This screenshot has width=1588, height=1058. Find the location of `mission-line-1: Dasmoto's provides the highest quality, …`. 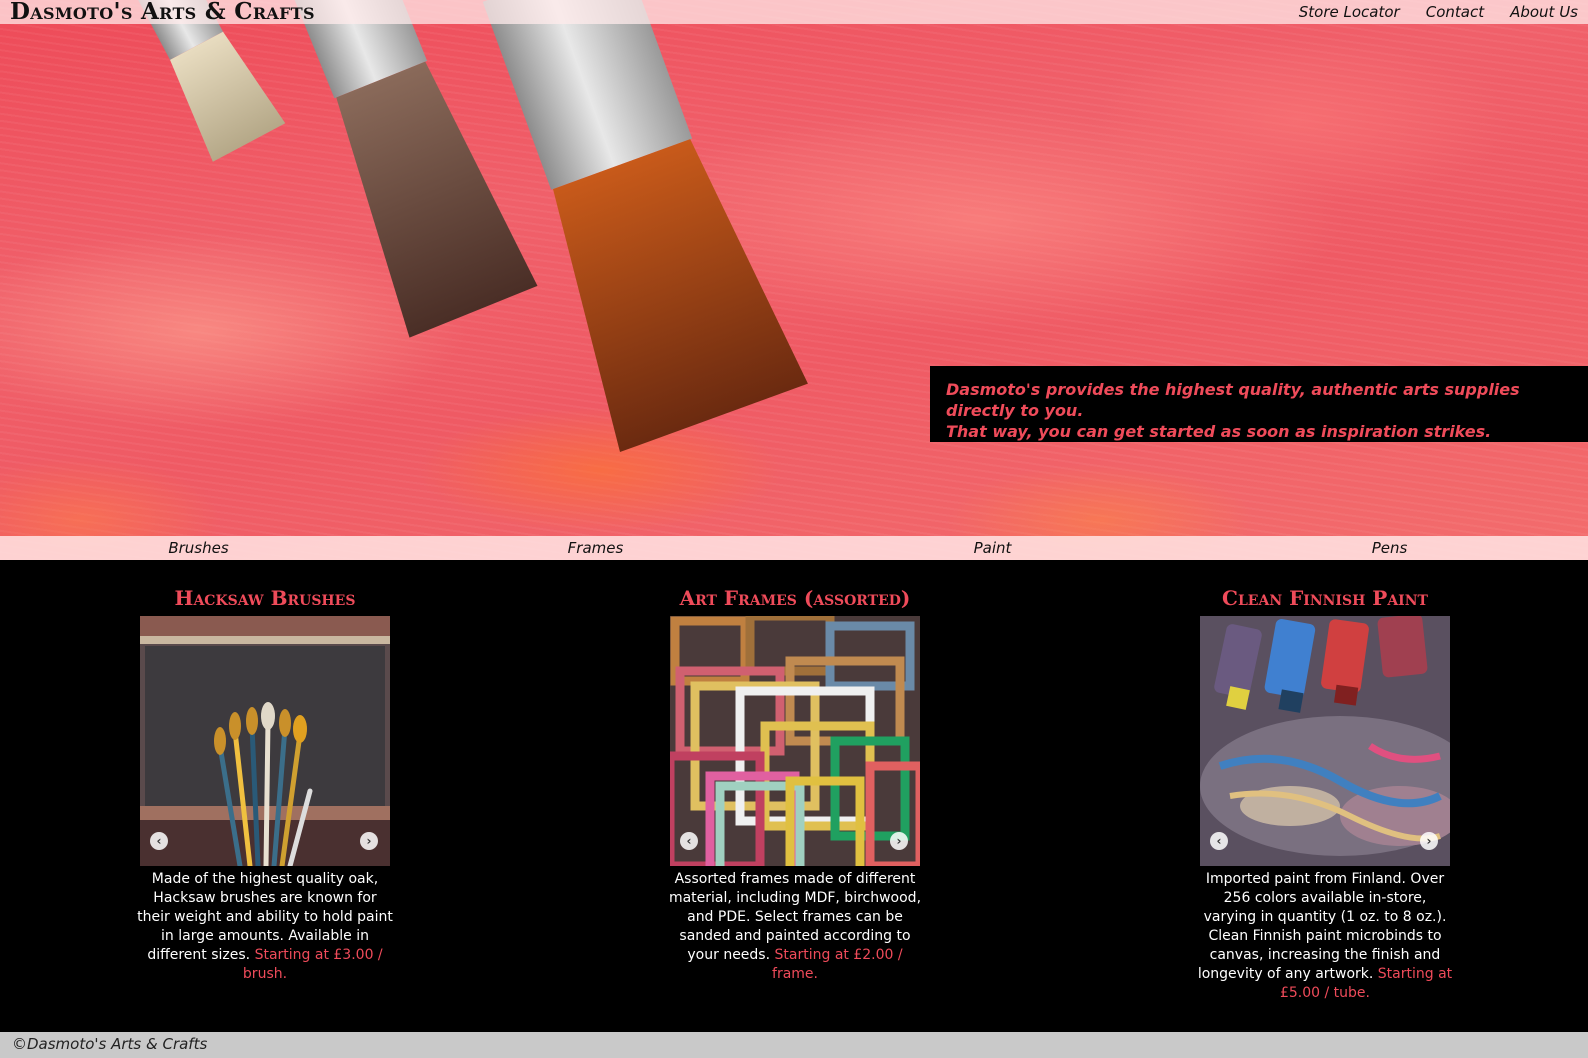

mission-line-1: Dasmoto's provides the highest quality, … is located at coordinates (1233, 400).